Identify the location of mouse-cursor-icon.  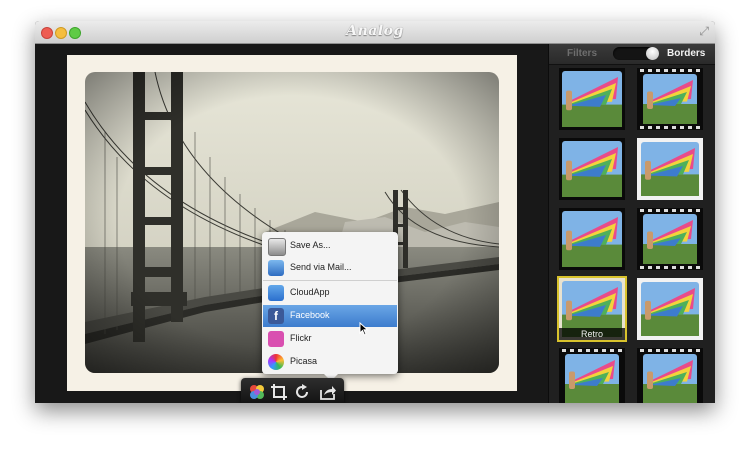
(364, 329).